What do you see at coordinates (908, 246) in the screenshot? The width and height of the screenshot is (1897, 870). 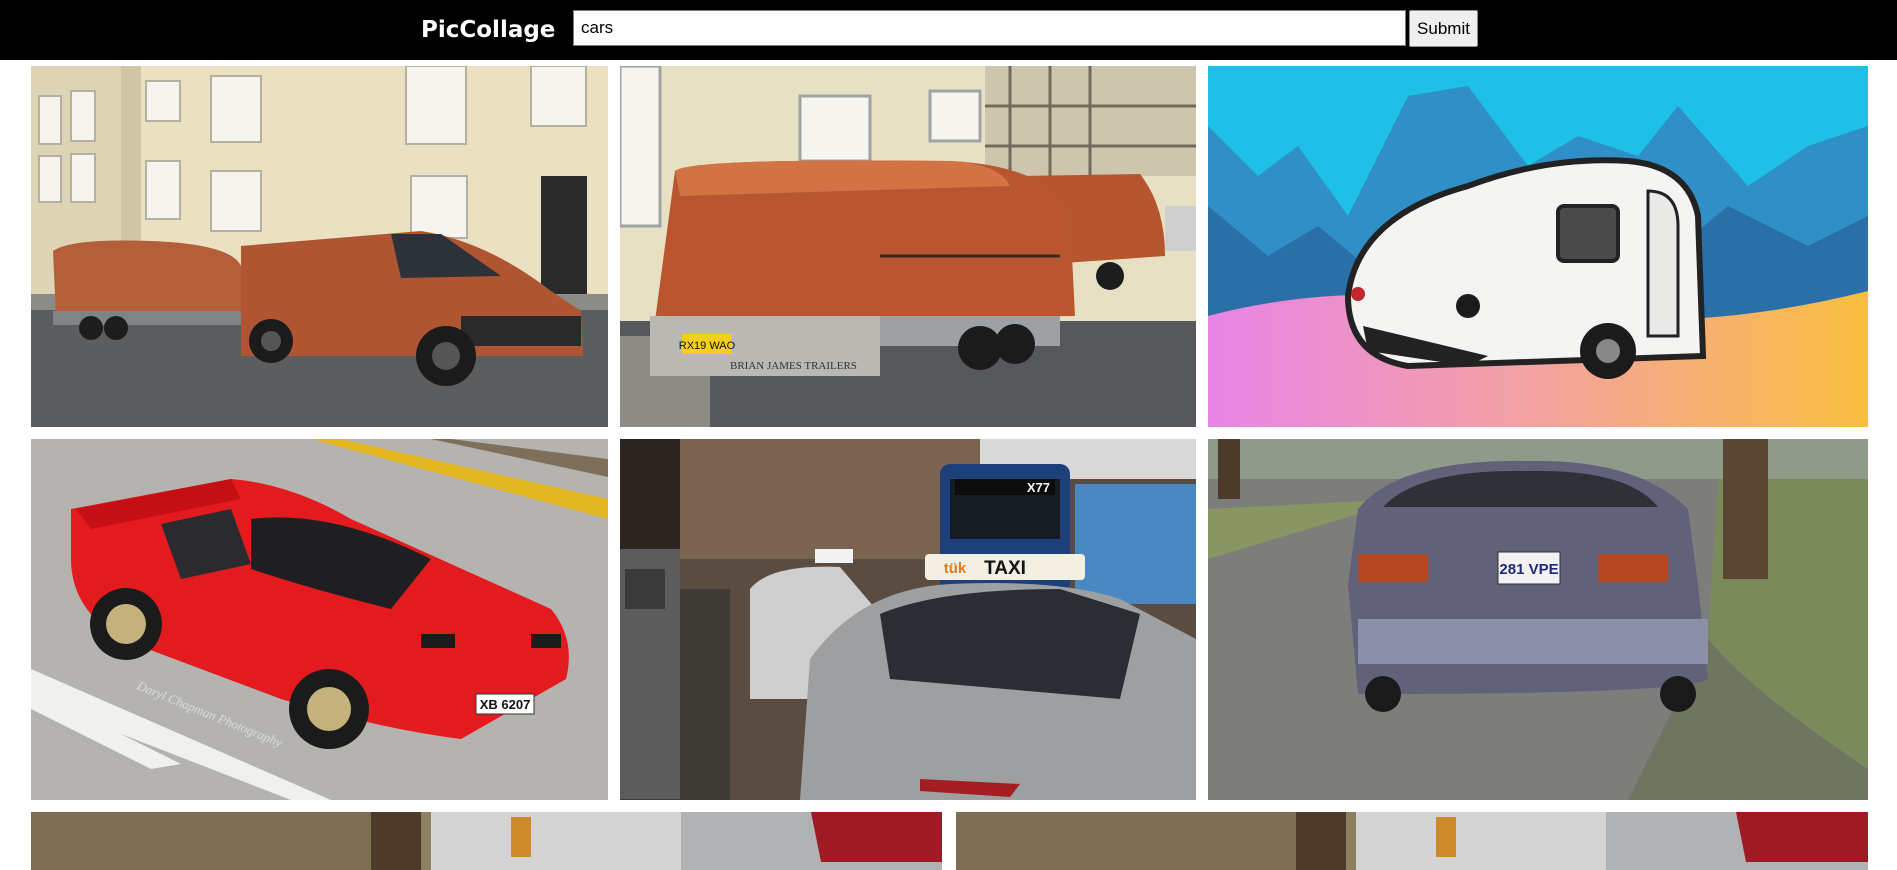 I see `gallery-image-trailer-rear: RX19 WAO BRIAN JAMES TRAILERS` at bounding box center [908, 246].